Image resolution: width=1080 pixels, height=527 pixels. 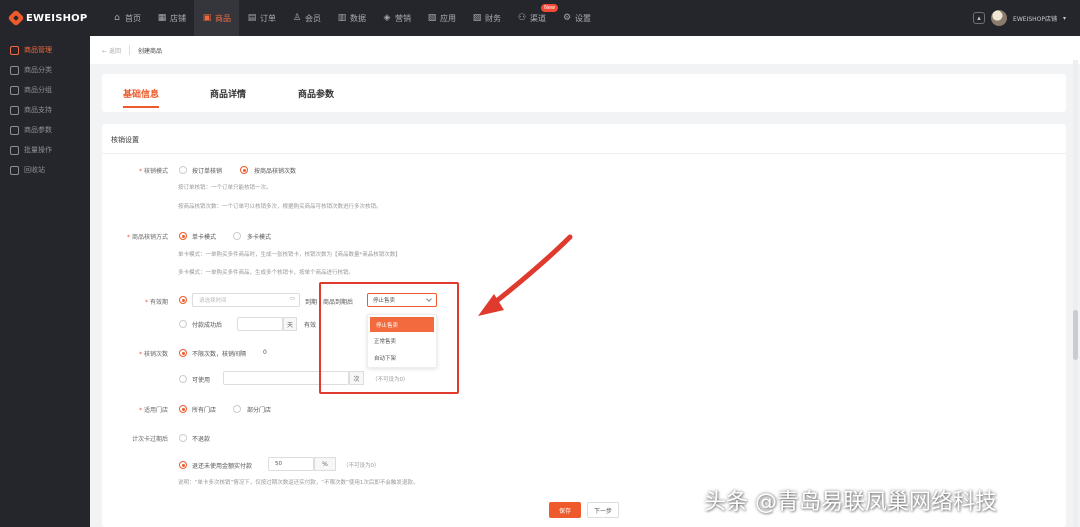 I want to click on params-icon, so click(x=14, y=130).